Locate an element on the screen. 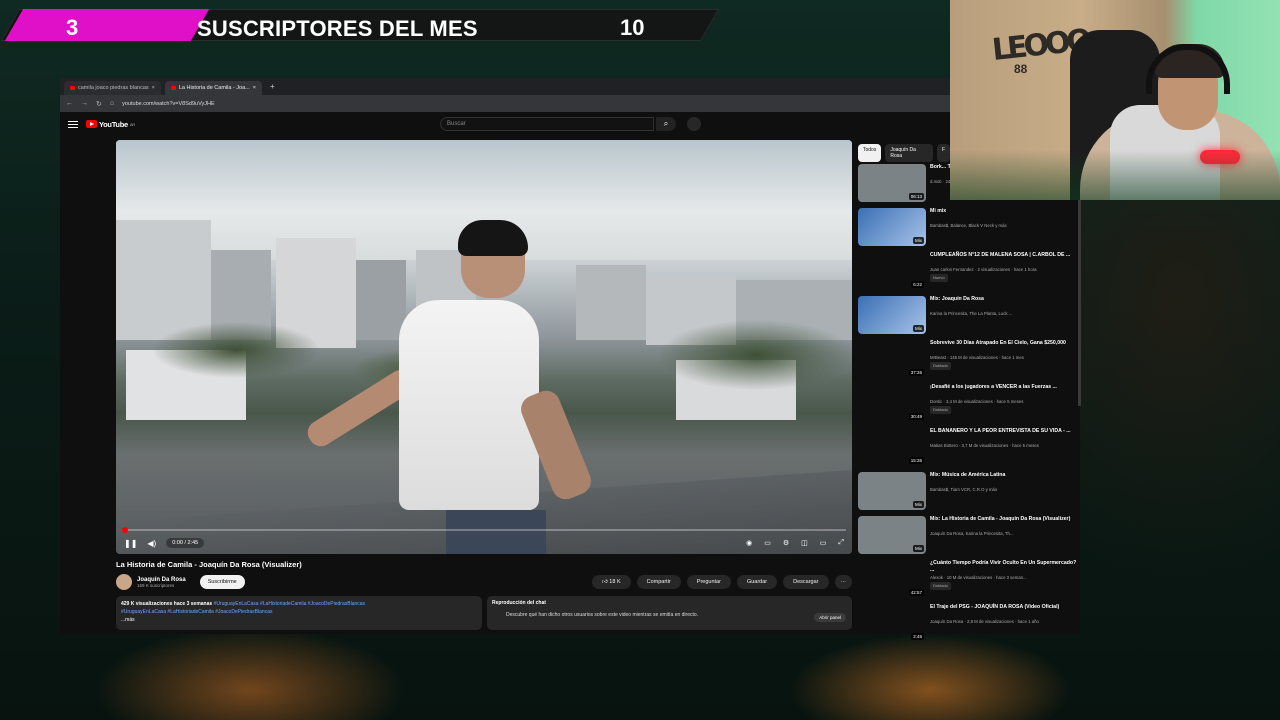 The image size is (1280, 720). recommendation-title: Mix: Joaquín Da Rosa is located at coordinates (1004, 299).